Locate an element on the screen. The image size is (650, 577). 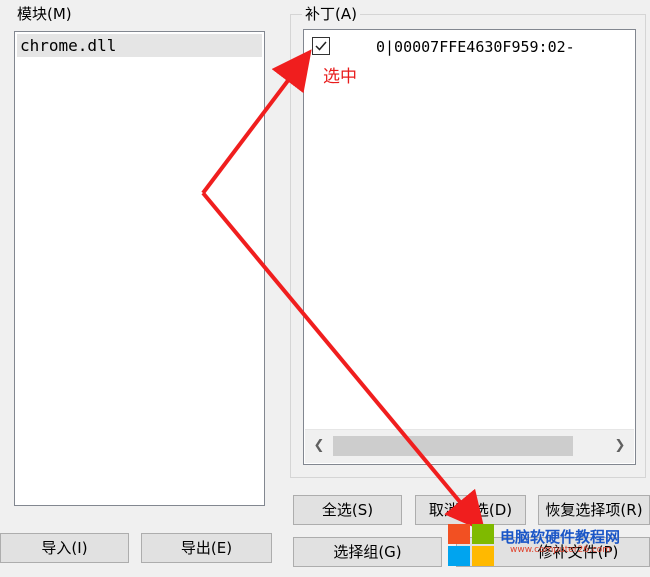
modules-group-title: 模块(M) is located at coordinates (44, 14).